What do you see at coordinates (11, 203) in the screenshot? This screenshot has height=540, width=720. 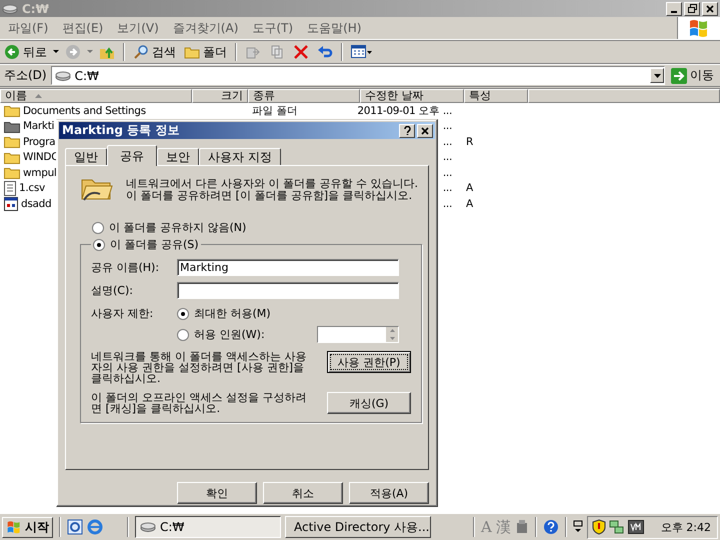 I see `program-icon` at bounding box center [11, 203].